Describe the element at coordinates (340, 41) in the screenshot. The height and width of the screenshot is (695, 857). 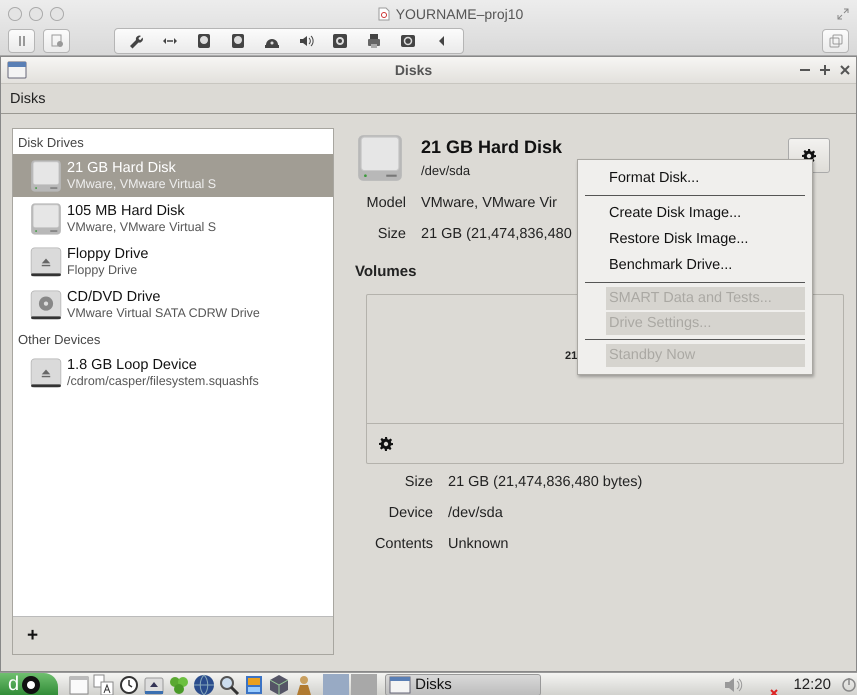
I see `camera-icon` at that location.